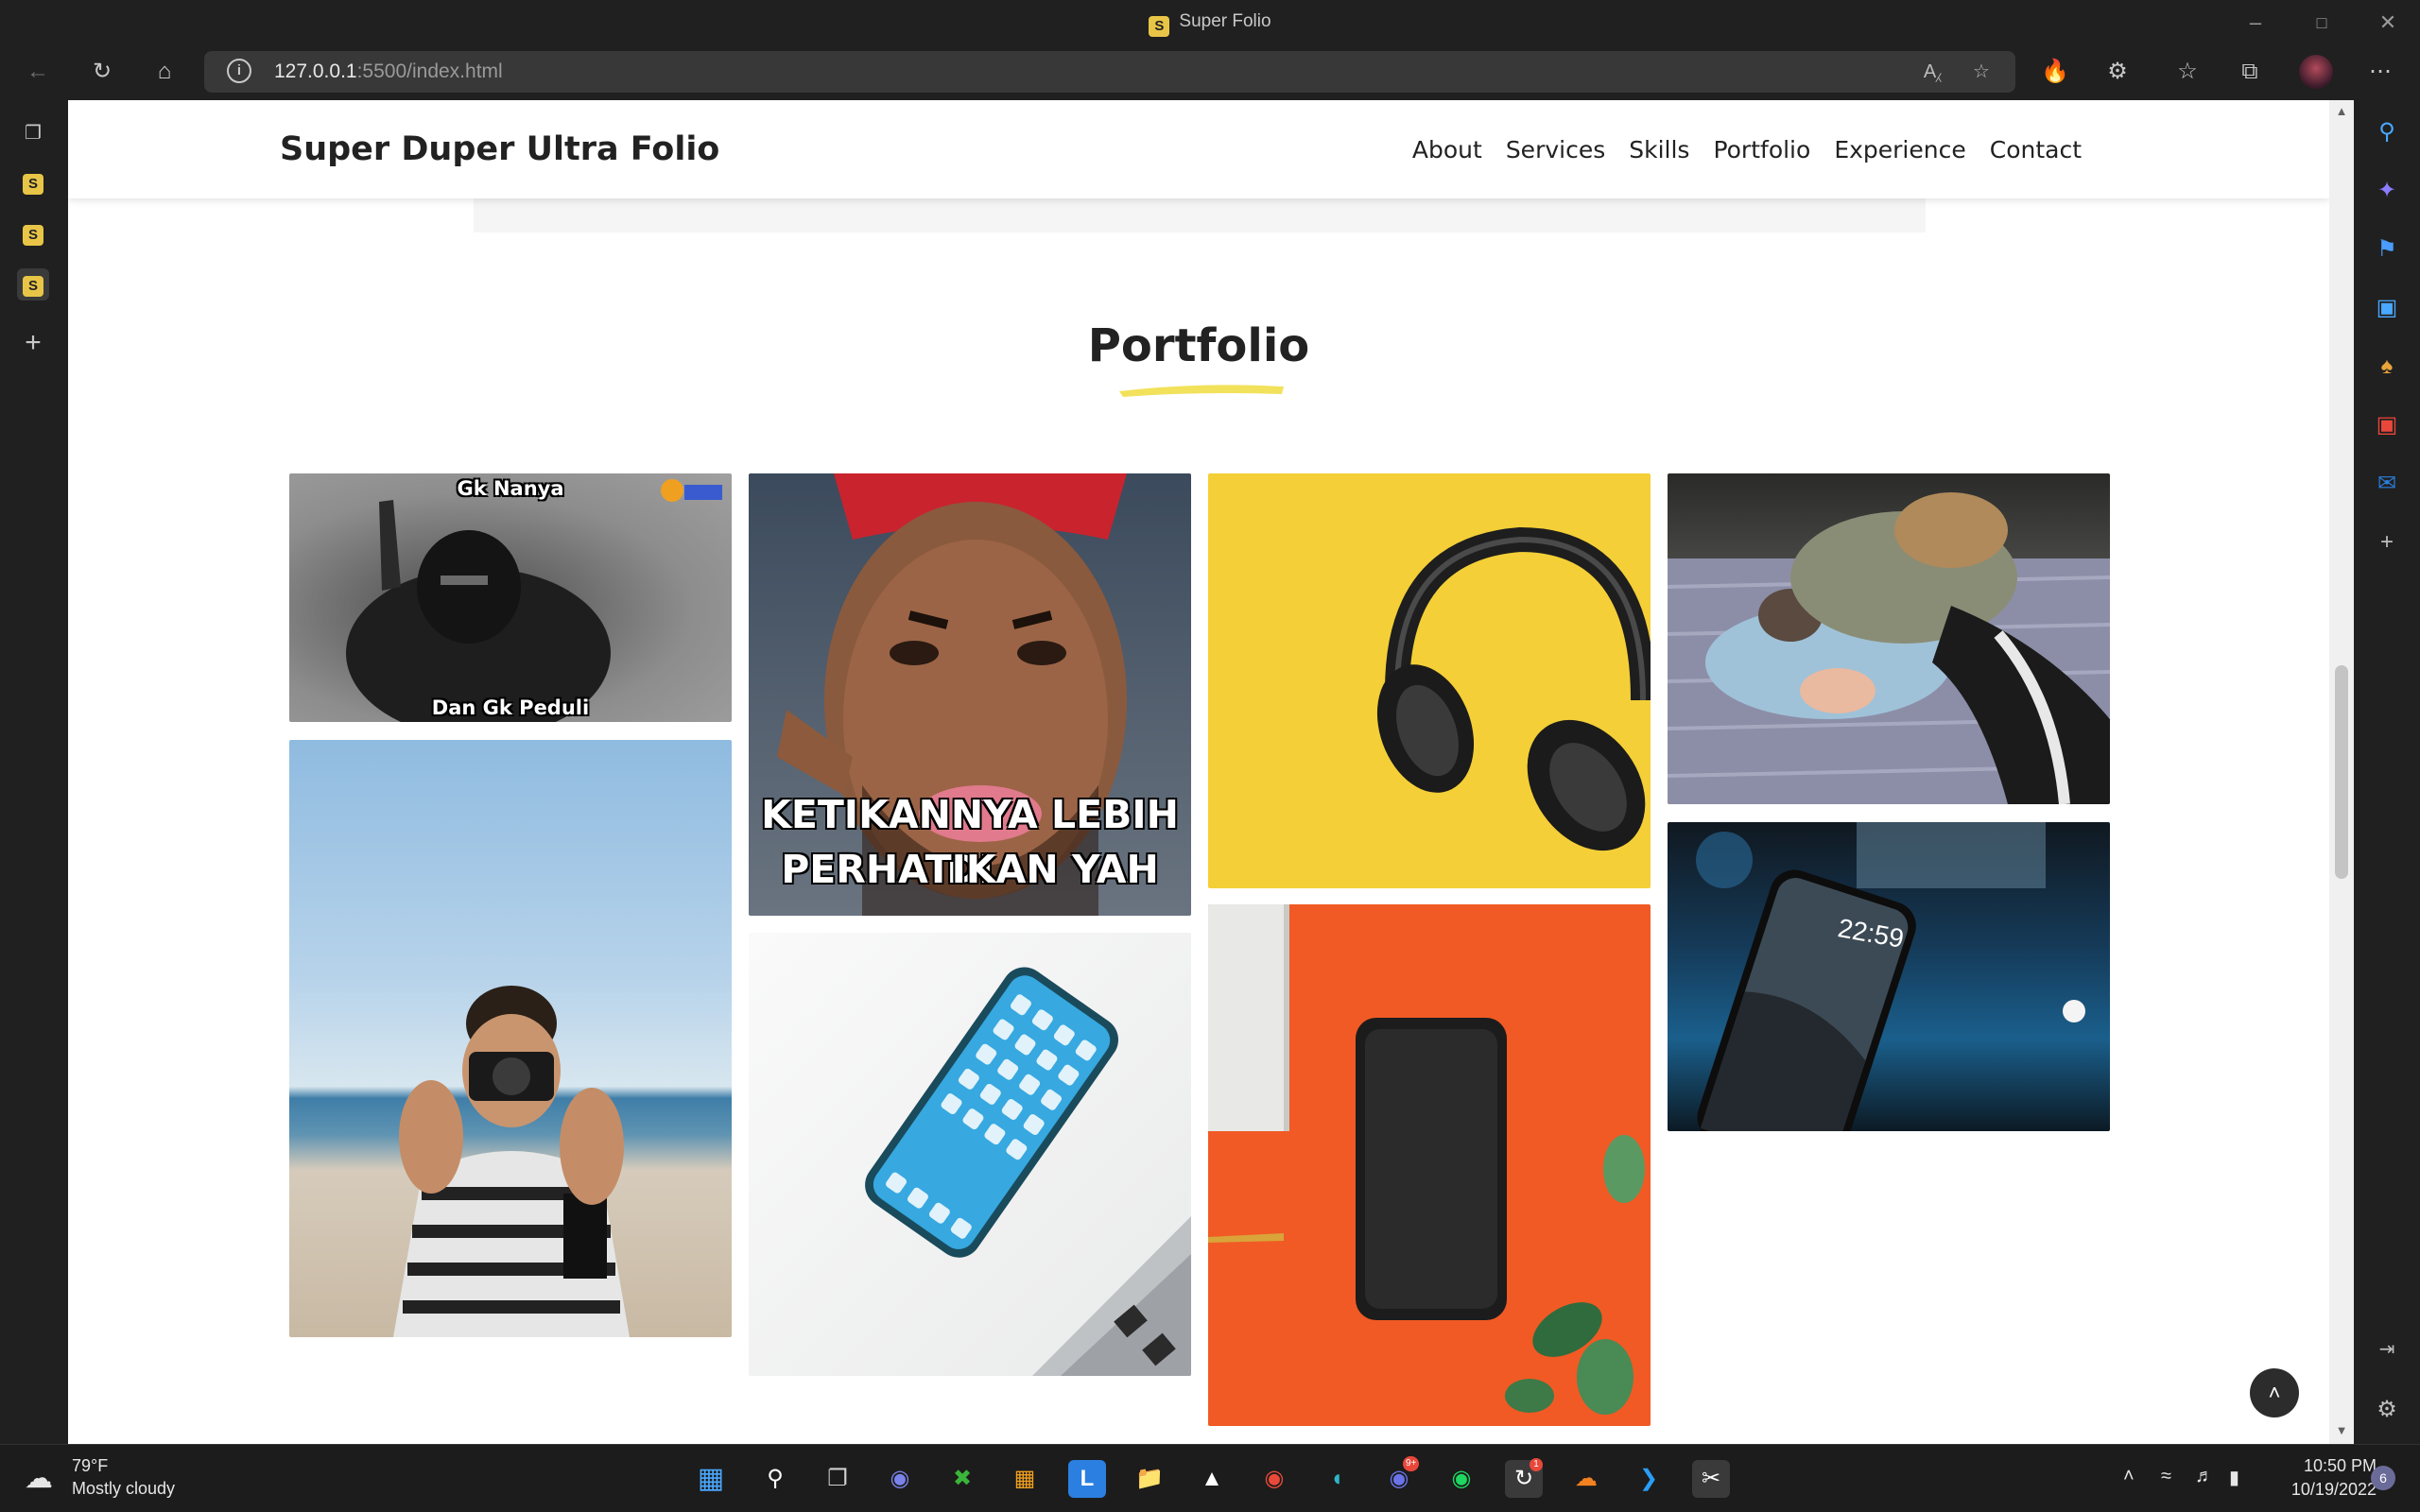  Describe the element at coordinates (970, 694) in the screenshot. I see `portfolio-item-meme-ketikannya: KETIKANNYA LEBIH DI PERHATIKAN YAH` at that location.